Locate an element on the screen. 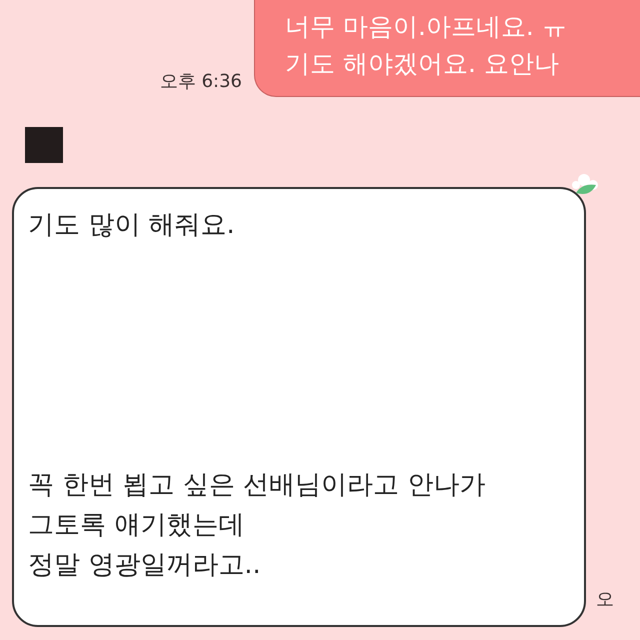 The width and height of the screenshot is (640, 640). message-text: 그토록 얘기했는데 is located at coordinates (136, 525).